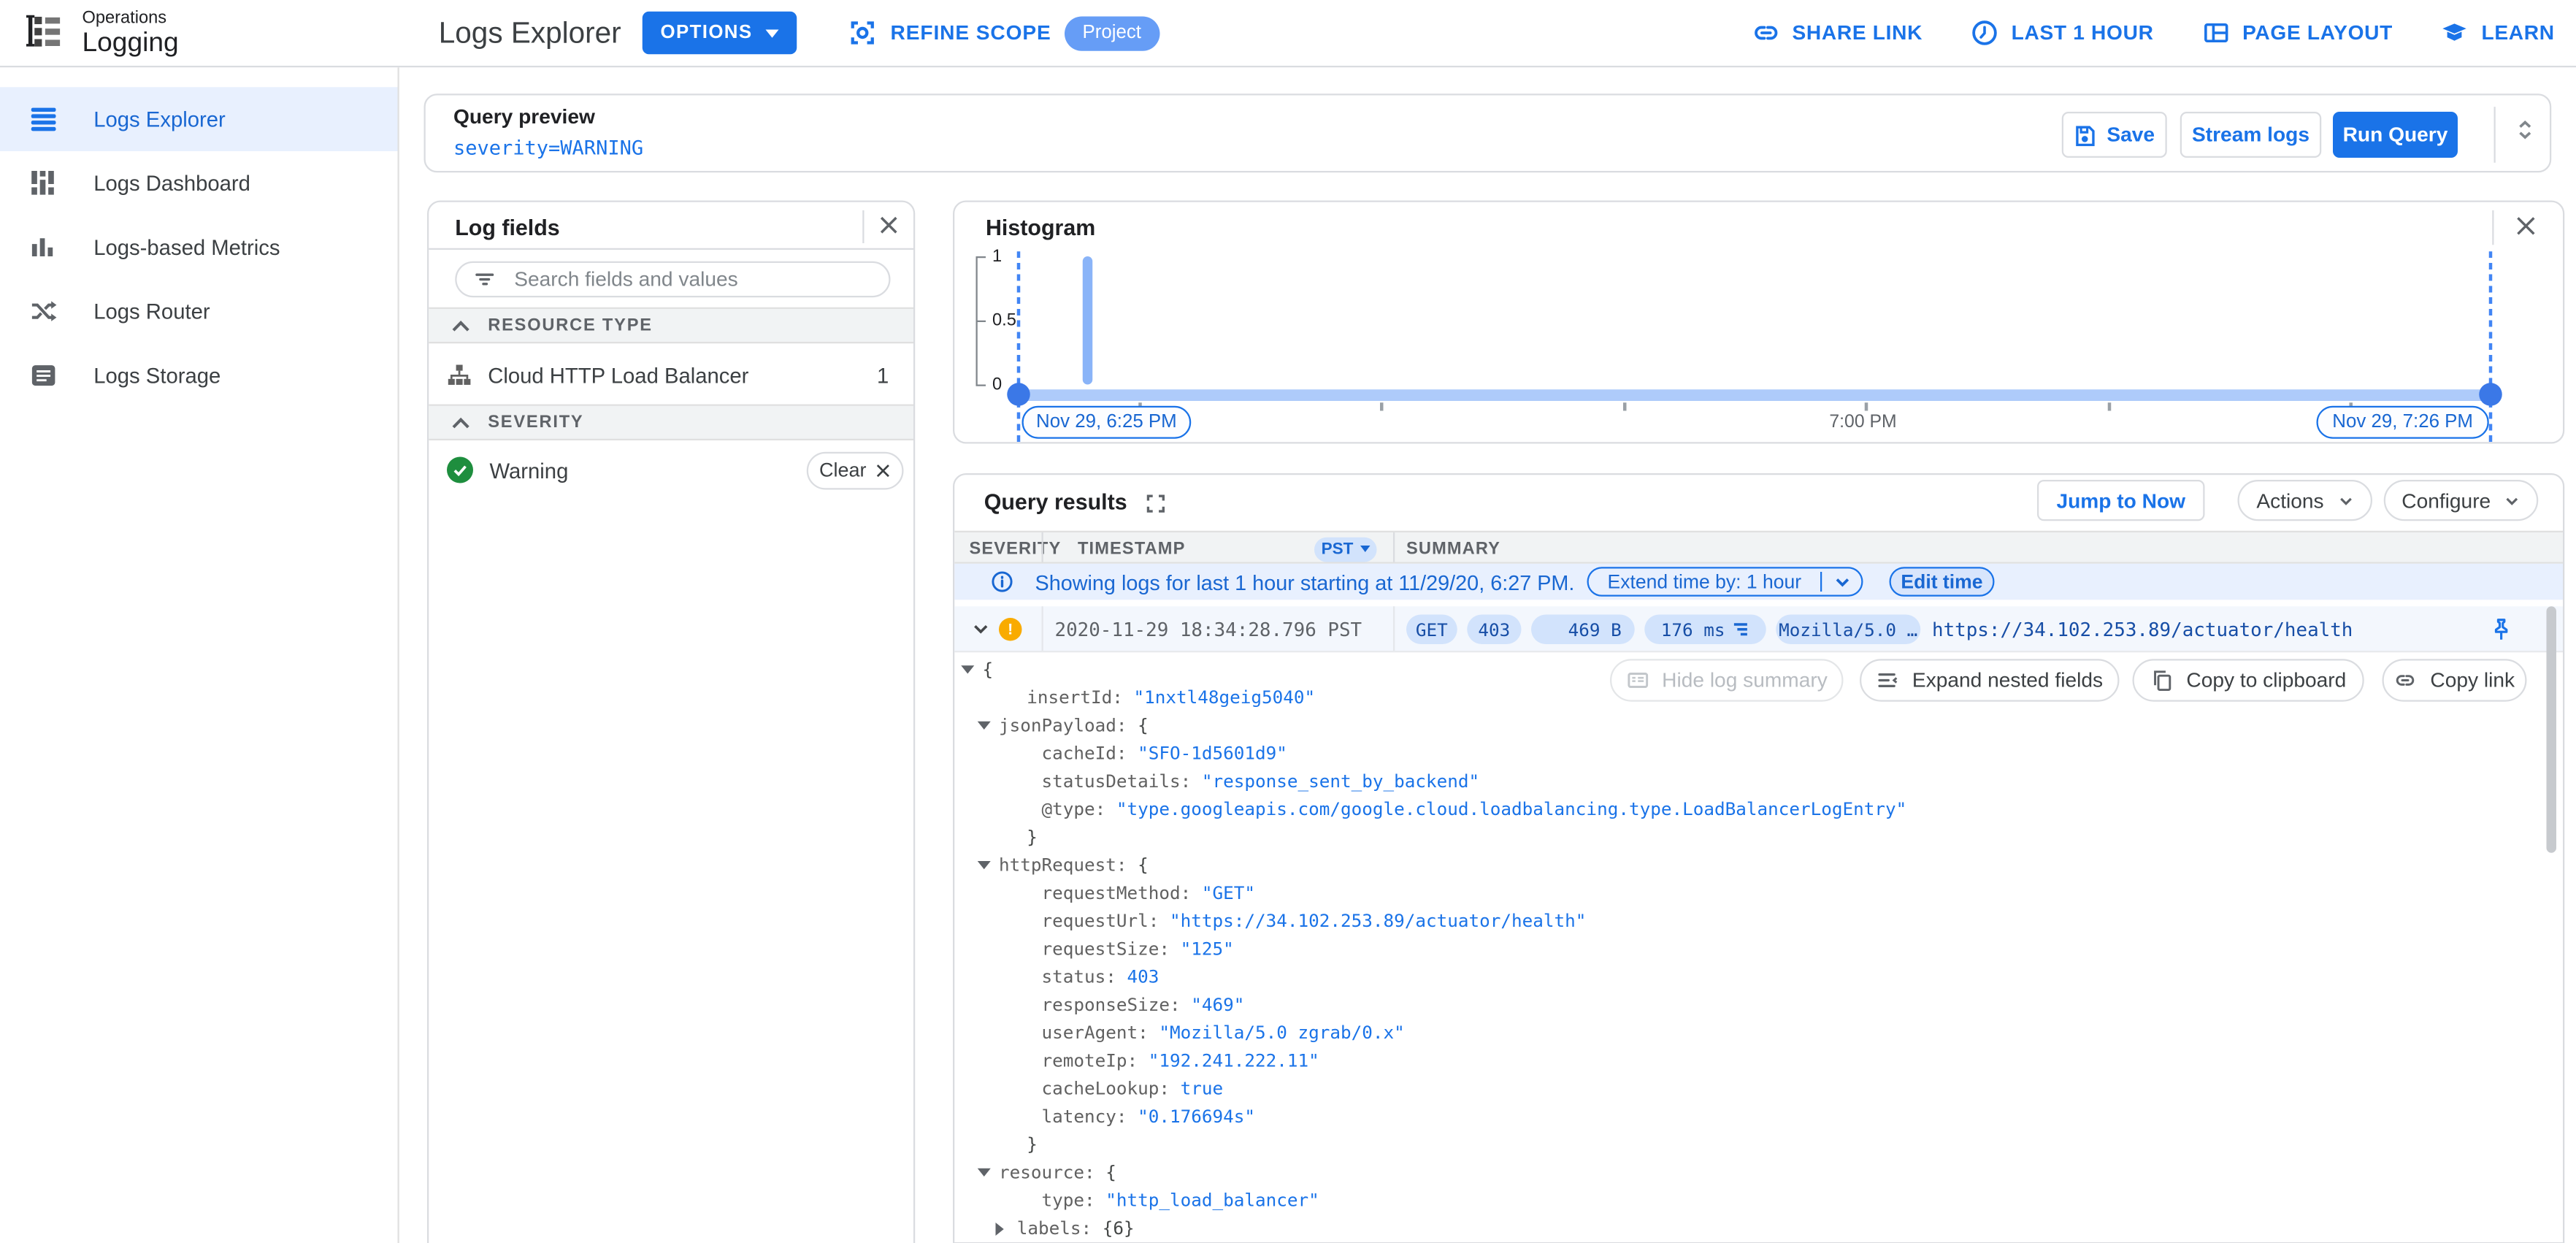 The height and width of the screenshot is (1243, 2576). Describe the element at coordinates (1111, 32) in the screenshot. I see `scope-badge: Project` at that location.